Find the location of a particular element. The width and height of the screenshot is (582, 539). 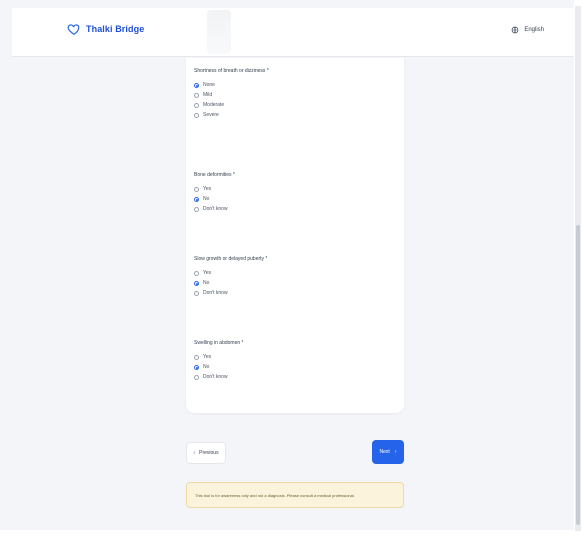

option-label: Mild is located at coordinates (208, 95).